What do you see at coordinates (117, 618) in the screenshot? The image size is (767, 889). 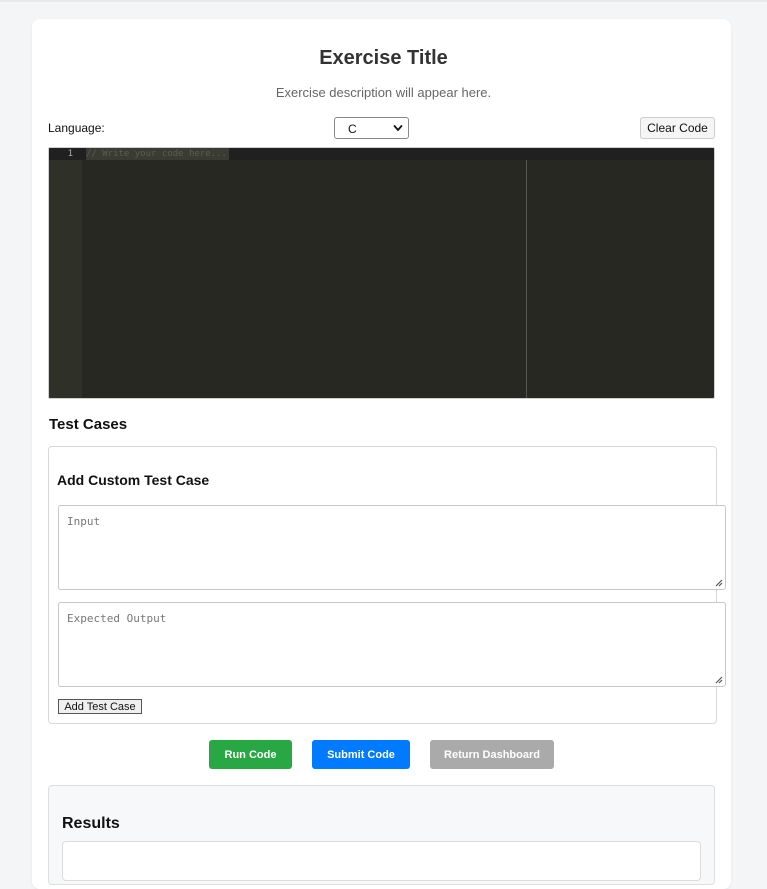 I see `expected-output-placeholder: Expected Output` at bounding box center [117, 618].